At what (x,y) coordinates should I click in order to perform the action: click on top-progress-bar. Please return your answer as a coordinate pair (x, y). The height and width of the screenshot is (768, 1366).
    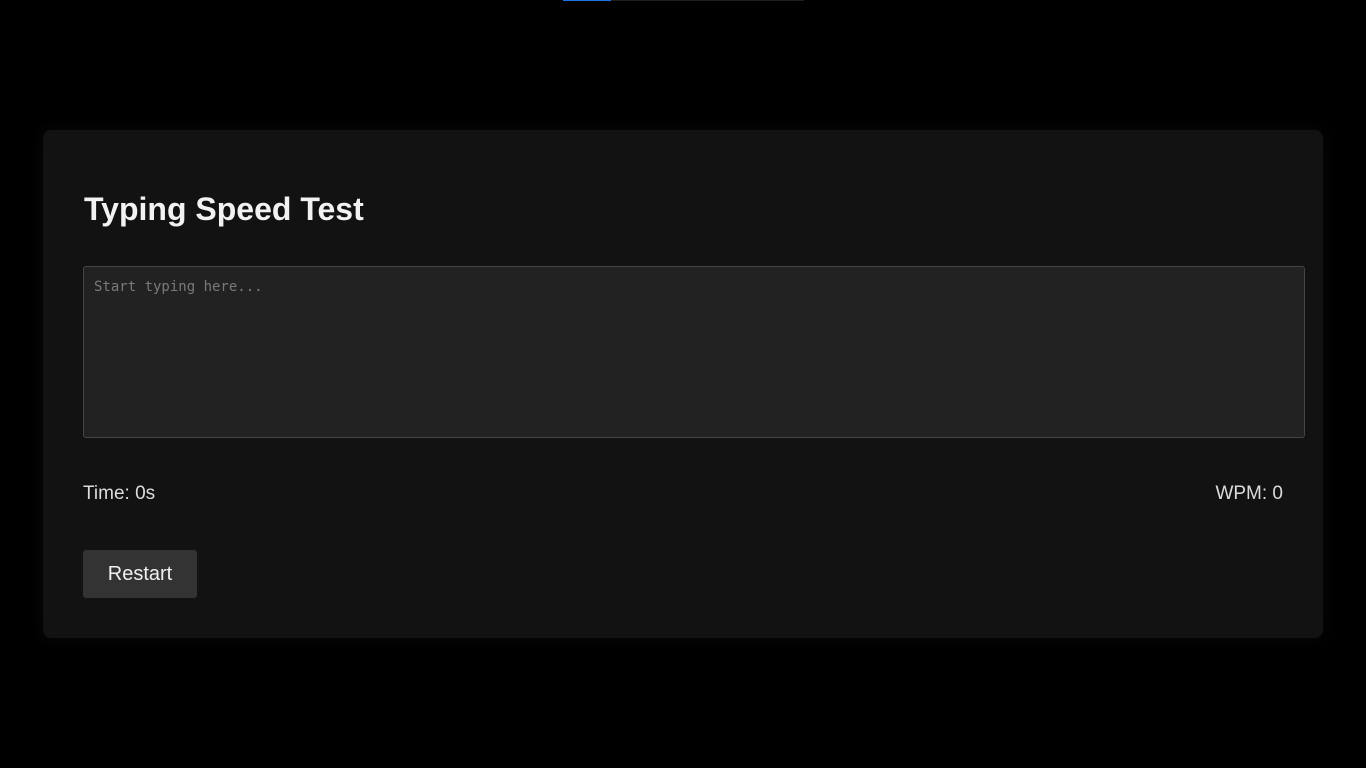
    Looking at the image, I should click on (683, 0).